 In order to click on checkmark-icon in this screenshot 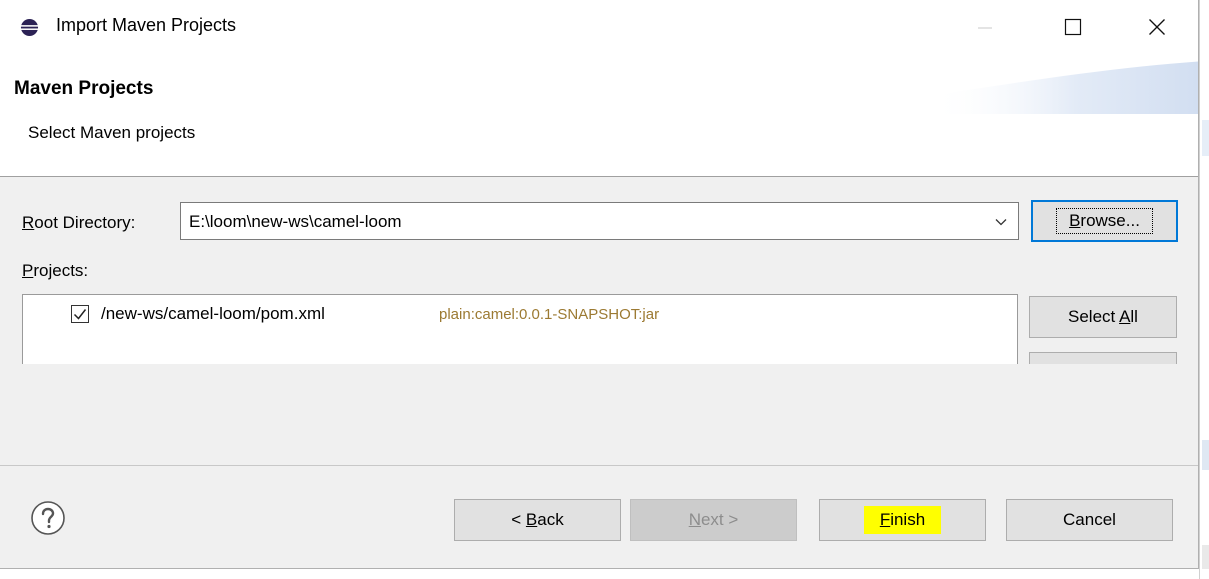, I will do `click(80, 314)`.